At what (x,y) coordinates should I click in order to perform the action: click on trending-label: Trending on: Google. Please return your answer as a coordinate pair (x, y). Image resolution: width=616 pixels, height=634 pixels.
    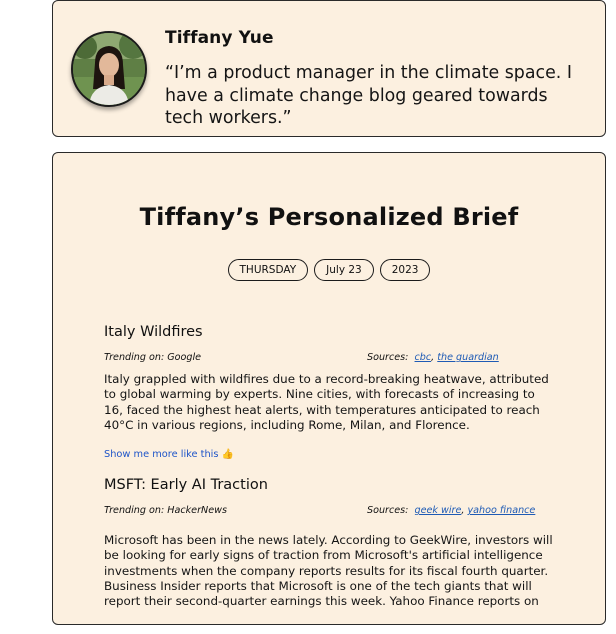
    Looking at the image, I should click on (153, 357).